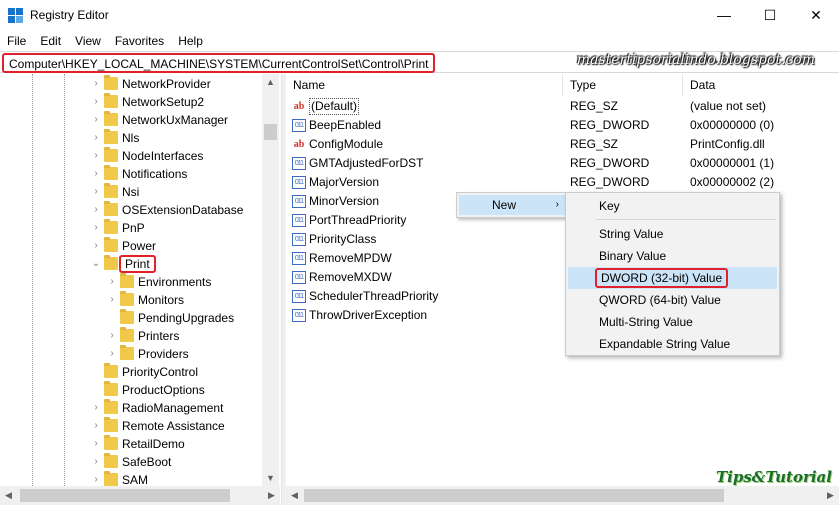 The width and height of the screenshot is (839, 505). Describe the element at coordinates (176, 84) in the screenshot. I see `tree-item: › NetworkProvider` at that location.